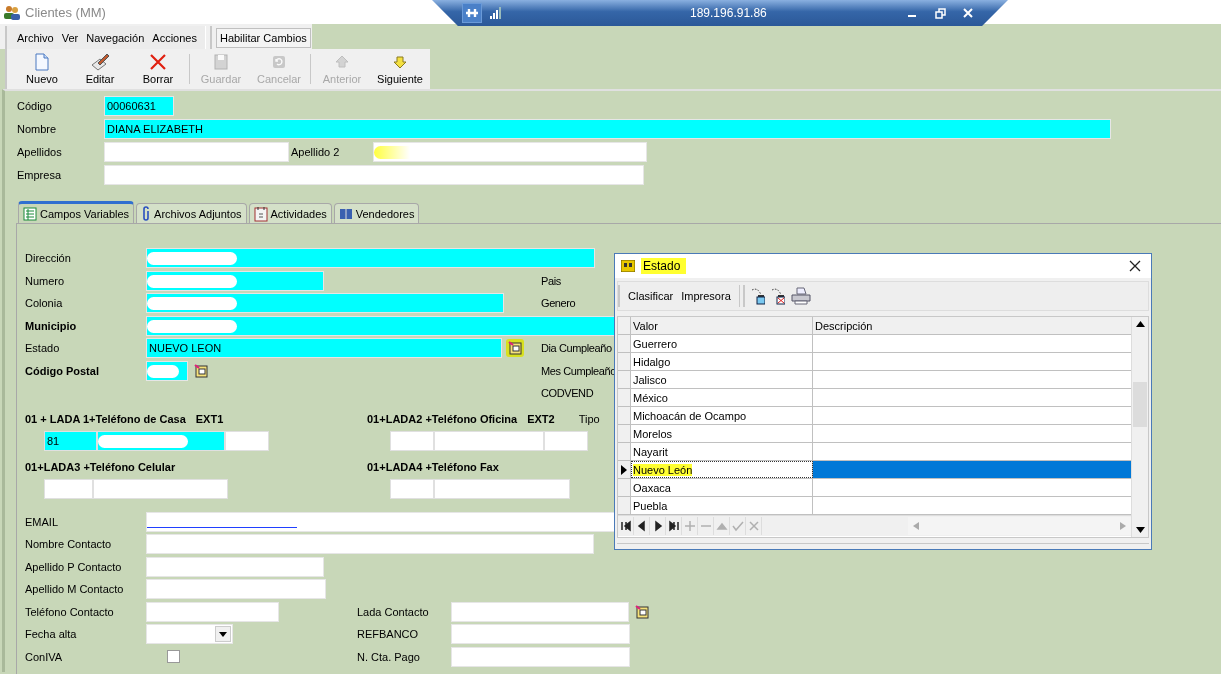 This screenshot has width=1221, height=674. I want to click on menu-item: Ver, so click(70, 37).